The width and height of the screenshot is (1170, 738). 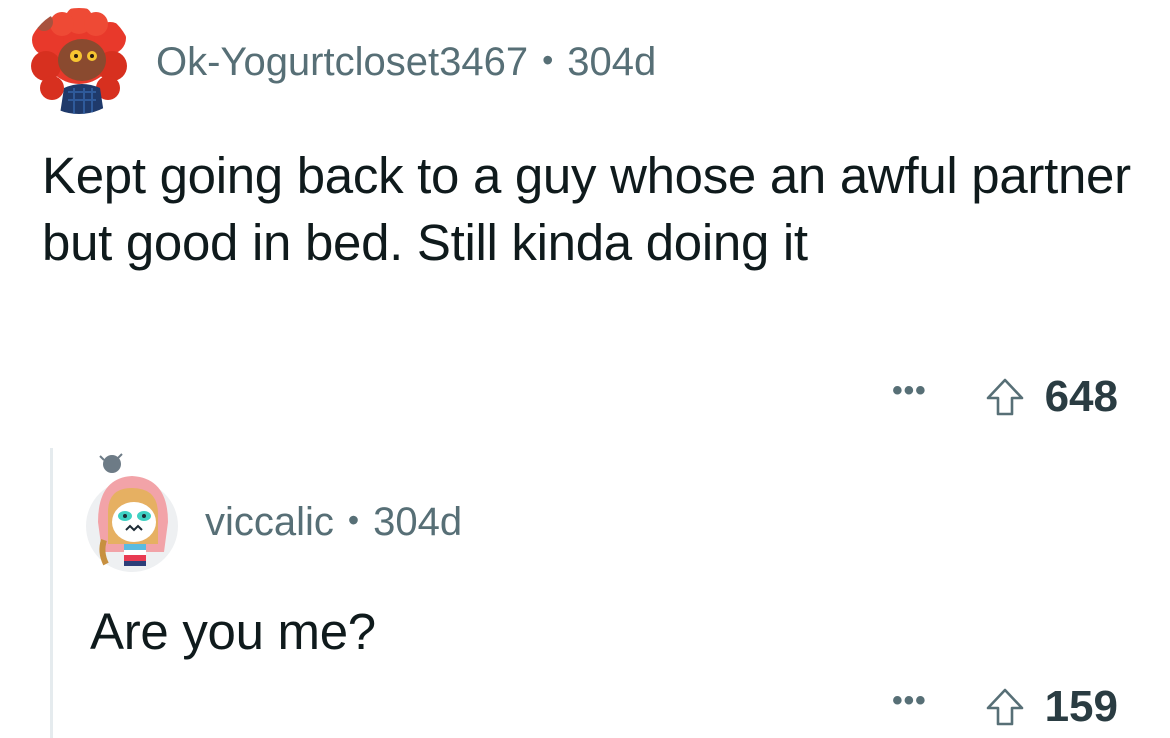 What do you see at coordinates (233, 631) in the screenshot?
I see `comment-body: Are you me?` at bounding box center [233, 631].